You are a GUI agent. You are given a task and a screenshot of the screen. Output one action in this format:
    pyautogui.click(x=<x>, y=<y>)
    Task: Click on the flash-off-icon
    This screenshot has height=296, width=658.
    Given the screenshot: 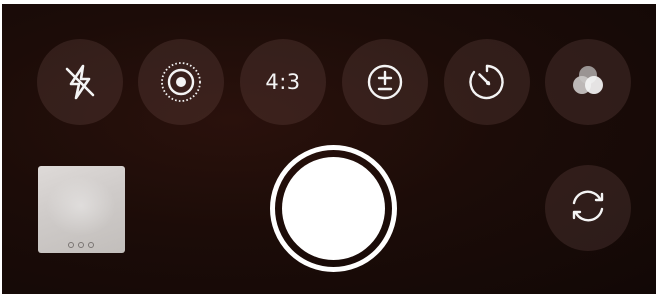 What is the action you would take?
    pyautogui.click(x=80, y=82)
    